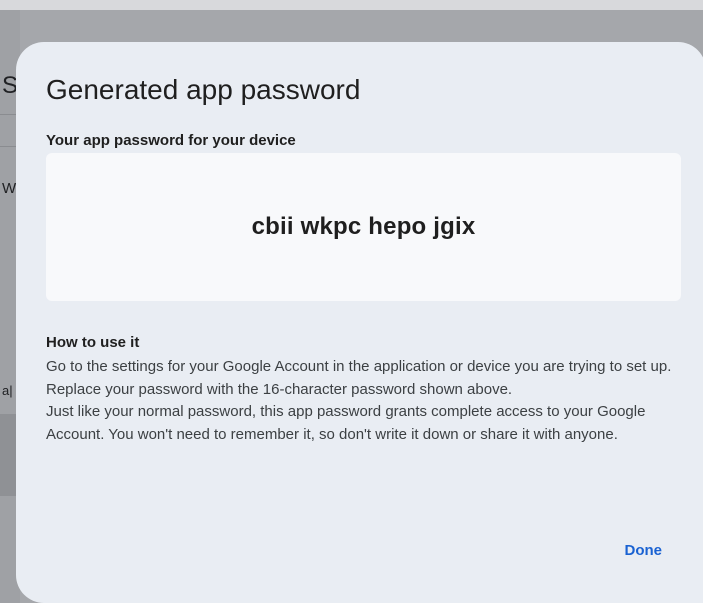  Describe the element at coordinates (9, 188) in the screenshot. I see `background-text-fragment: W` at that location.